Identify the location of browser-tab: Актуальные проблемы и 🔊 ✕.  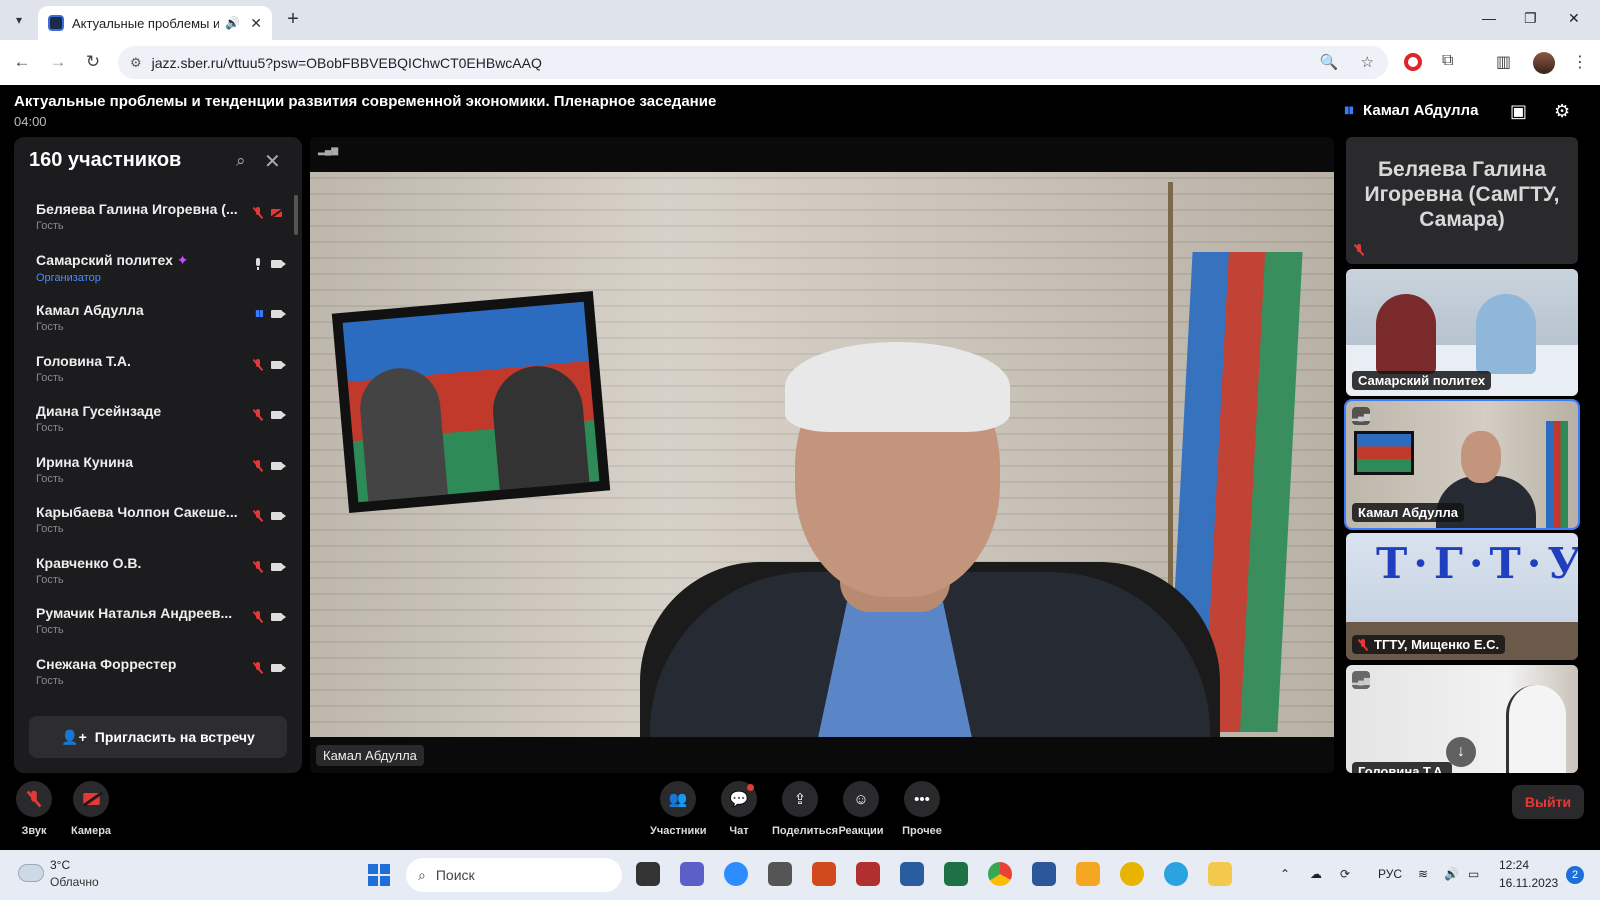
(155, 23).